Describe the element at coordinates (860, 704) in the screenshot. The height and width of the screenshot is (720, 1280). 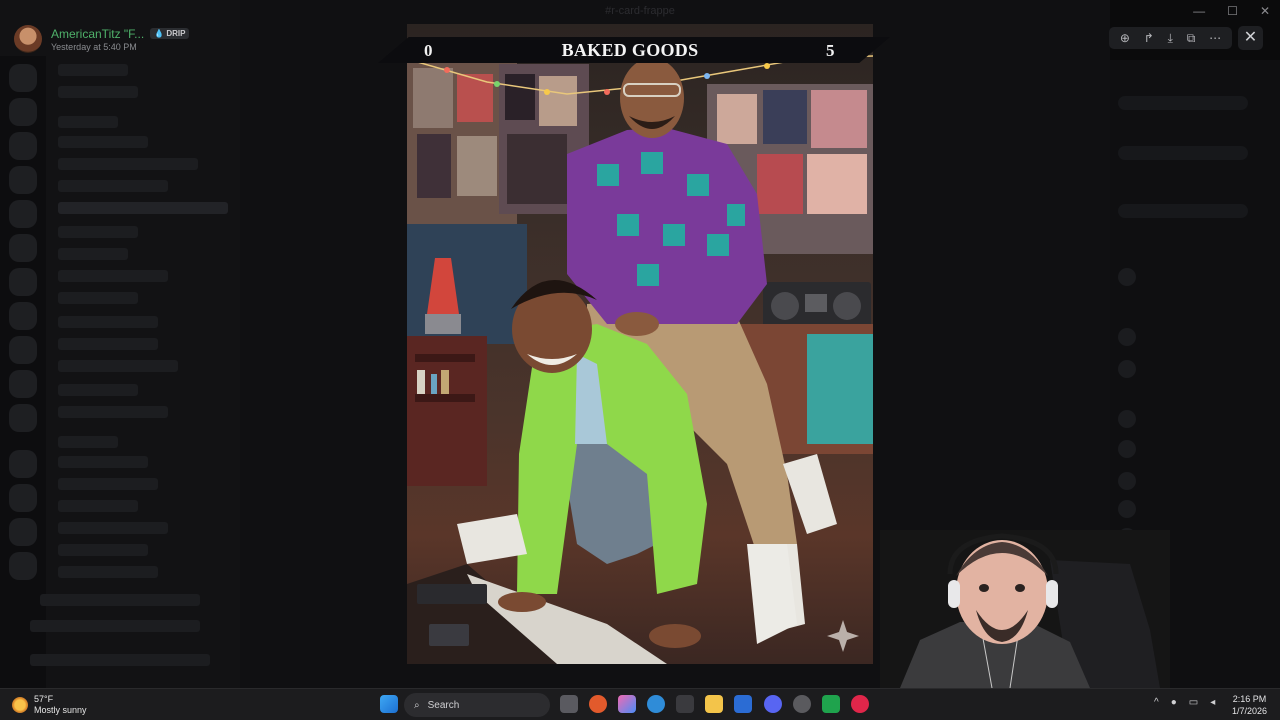
I see `media-icon` at that location.